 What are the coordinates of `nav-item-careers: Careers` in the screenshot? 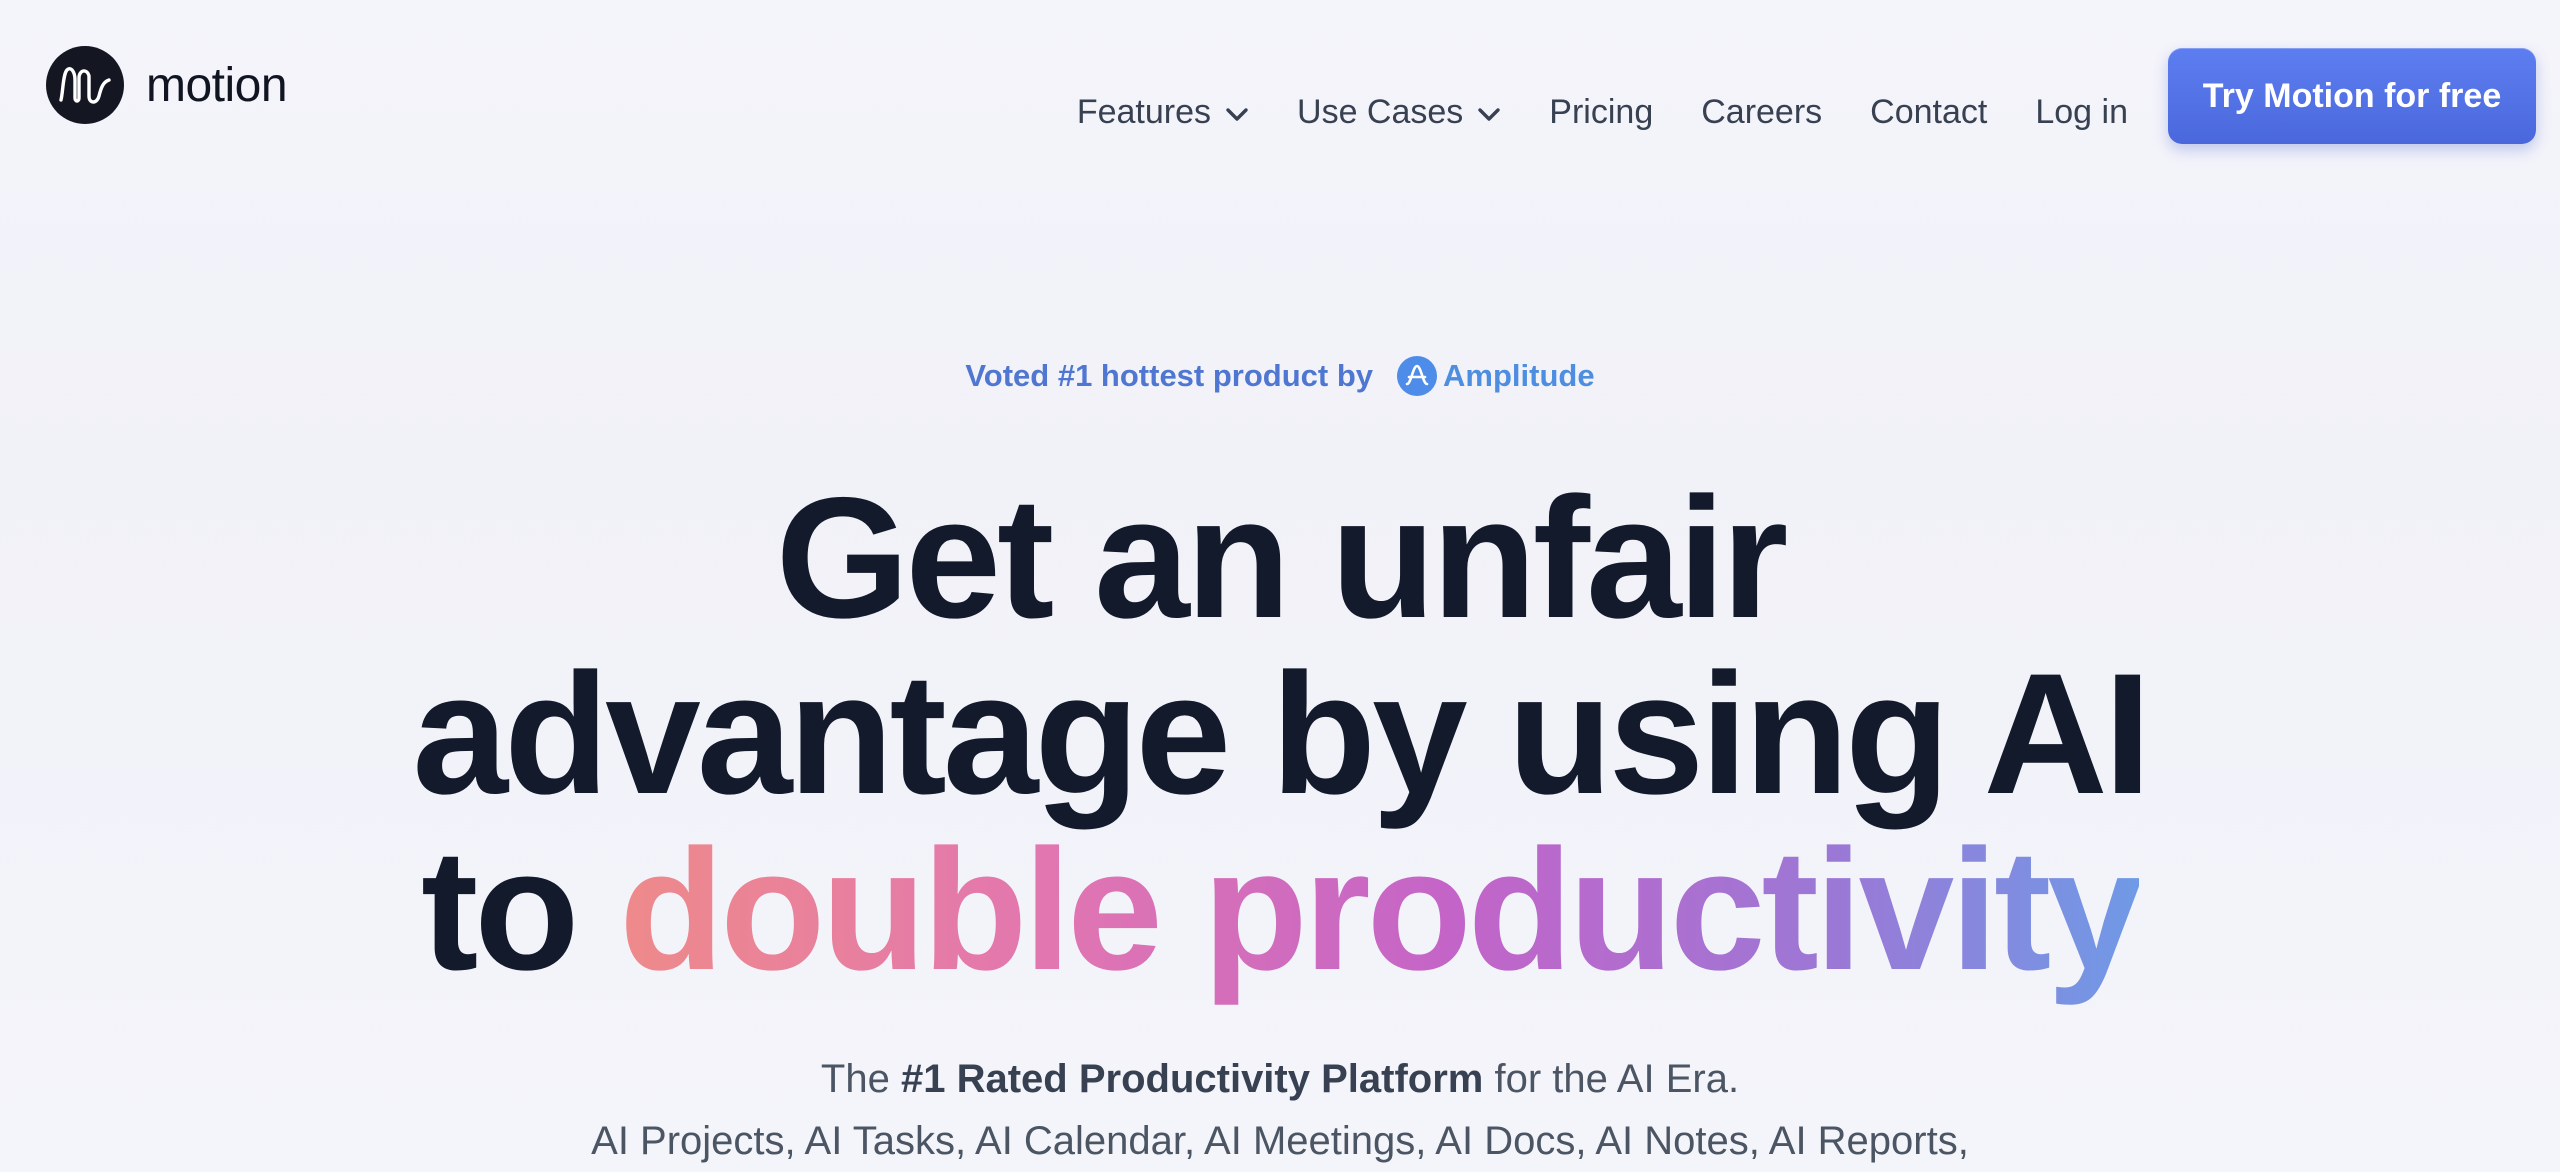 It's located at (1761, 112).